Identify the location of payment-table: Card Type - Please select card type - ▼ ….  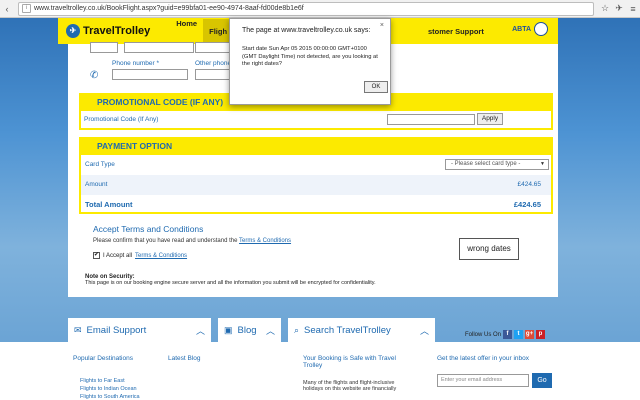
(316, 184).